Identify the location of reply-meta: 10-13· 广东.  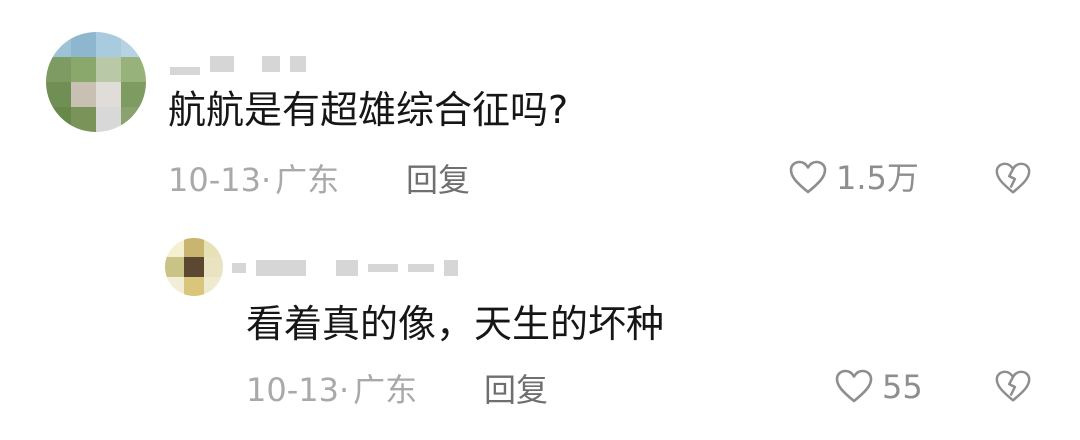
(331, 390).